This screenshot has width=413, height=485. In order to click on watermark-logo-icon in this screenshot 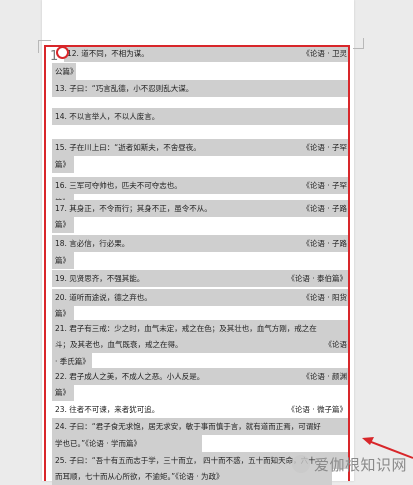, I will do `click(301, 464)`.